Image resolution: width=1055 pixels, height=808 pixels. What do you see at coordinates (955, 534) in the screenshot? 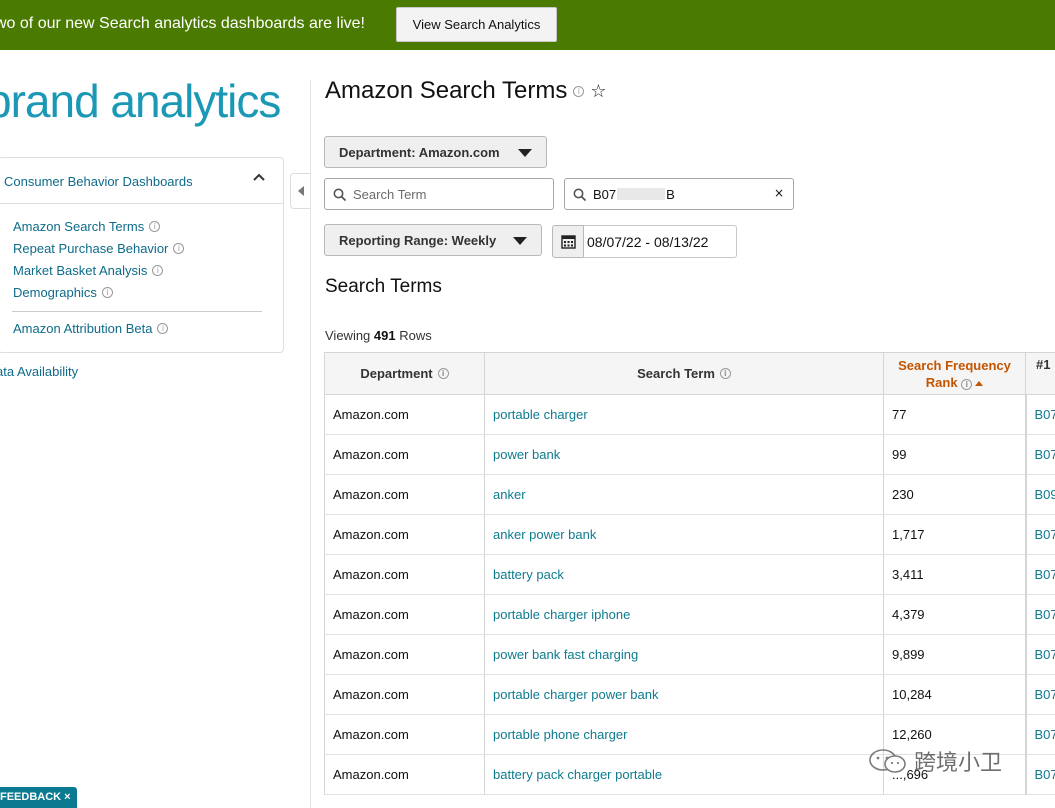
I see `table-cell: 1,717` at bounding box center [955, 534].